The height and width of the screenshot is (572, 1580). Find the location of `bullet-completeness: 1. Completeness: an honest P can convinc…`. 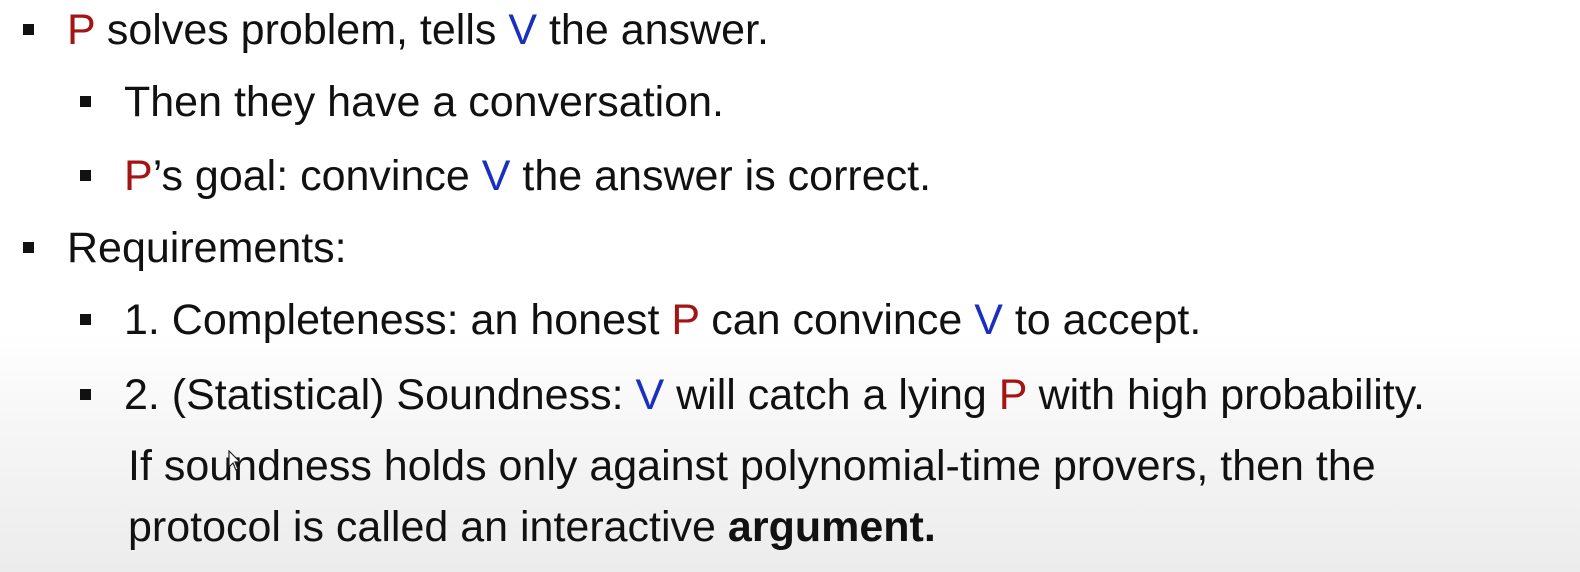

bullet-completeness: 1. Completeness: an honest P can convinc… is located at coordinates (641, 320).